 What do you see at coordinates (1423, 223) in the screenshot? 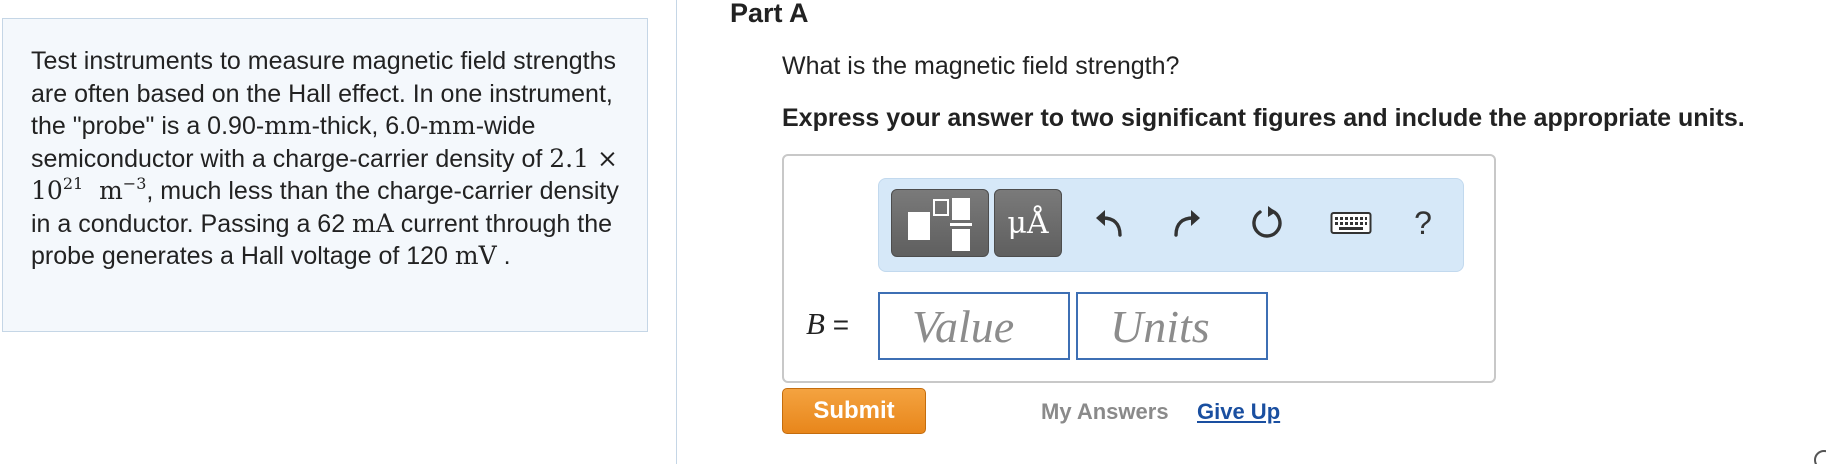
I see `help-button: ?` at bounding box center [1423, 223].